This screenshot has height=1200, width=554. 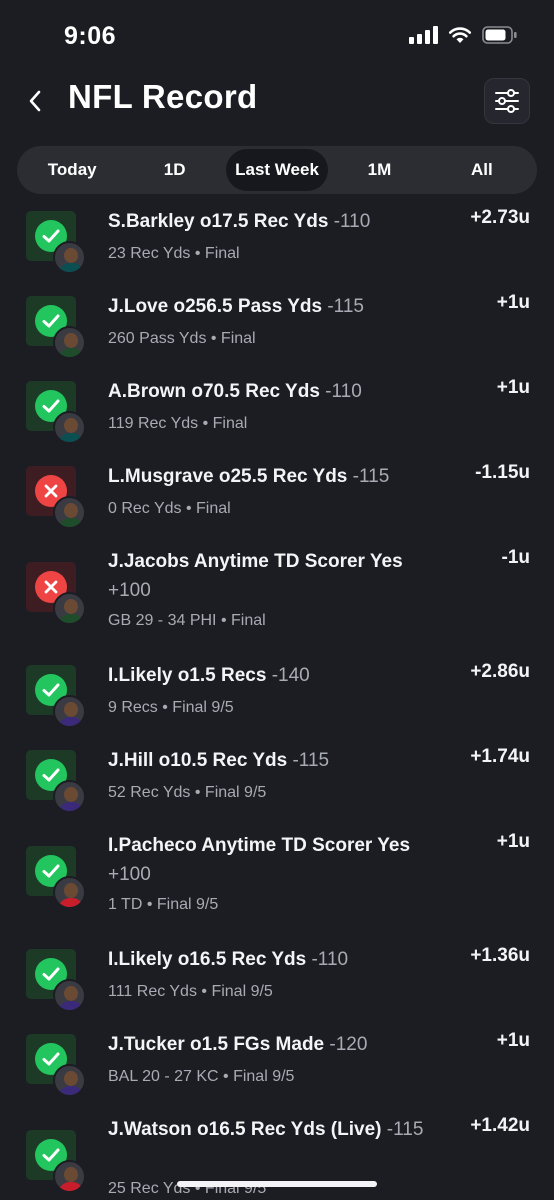 I want to click on pick-title: J.Love o256.5 Pass Yds -115, so click(x=278, y=306).